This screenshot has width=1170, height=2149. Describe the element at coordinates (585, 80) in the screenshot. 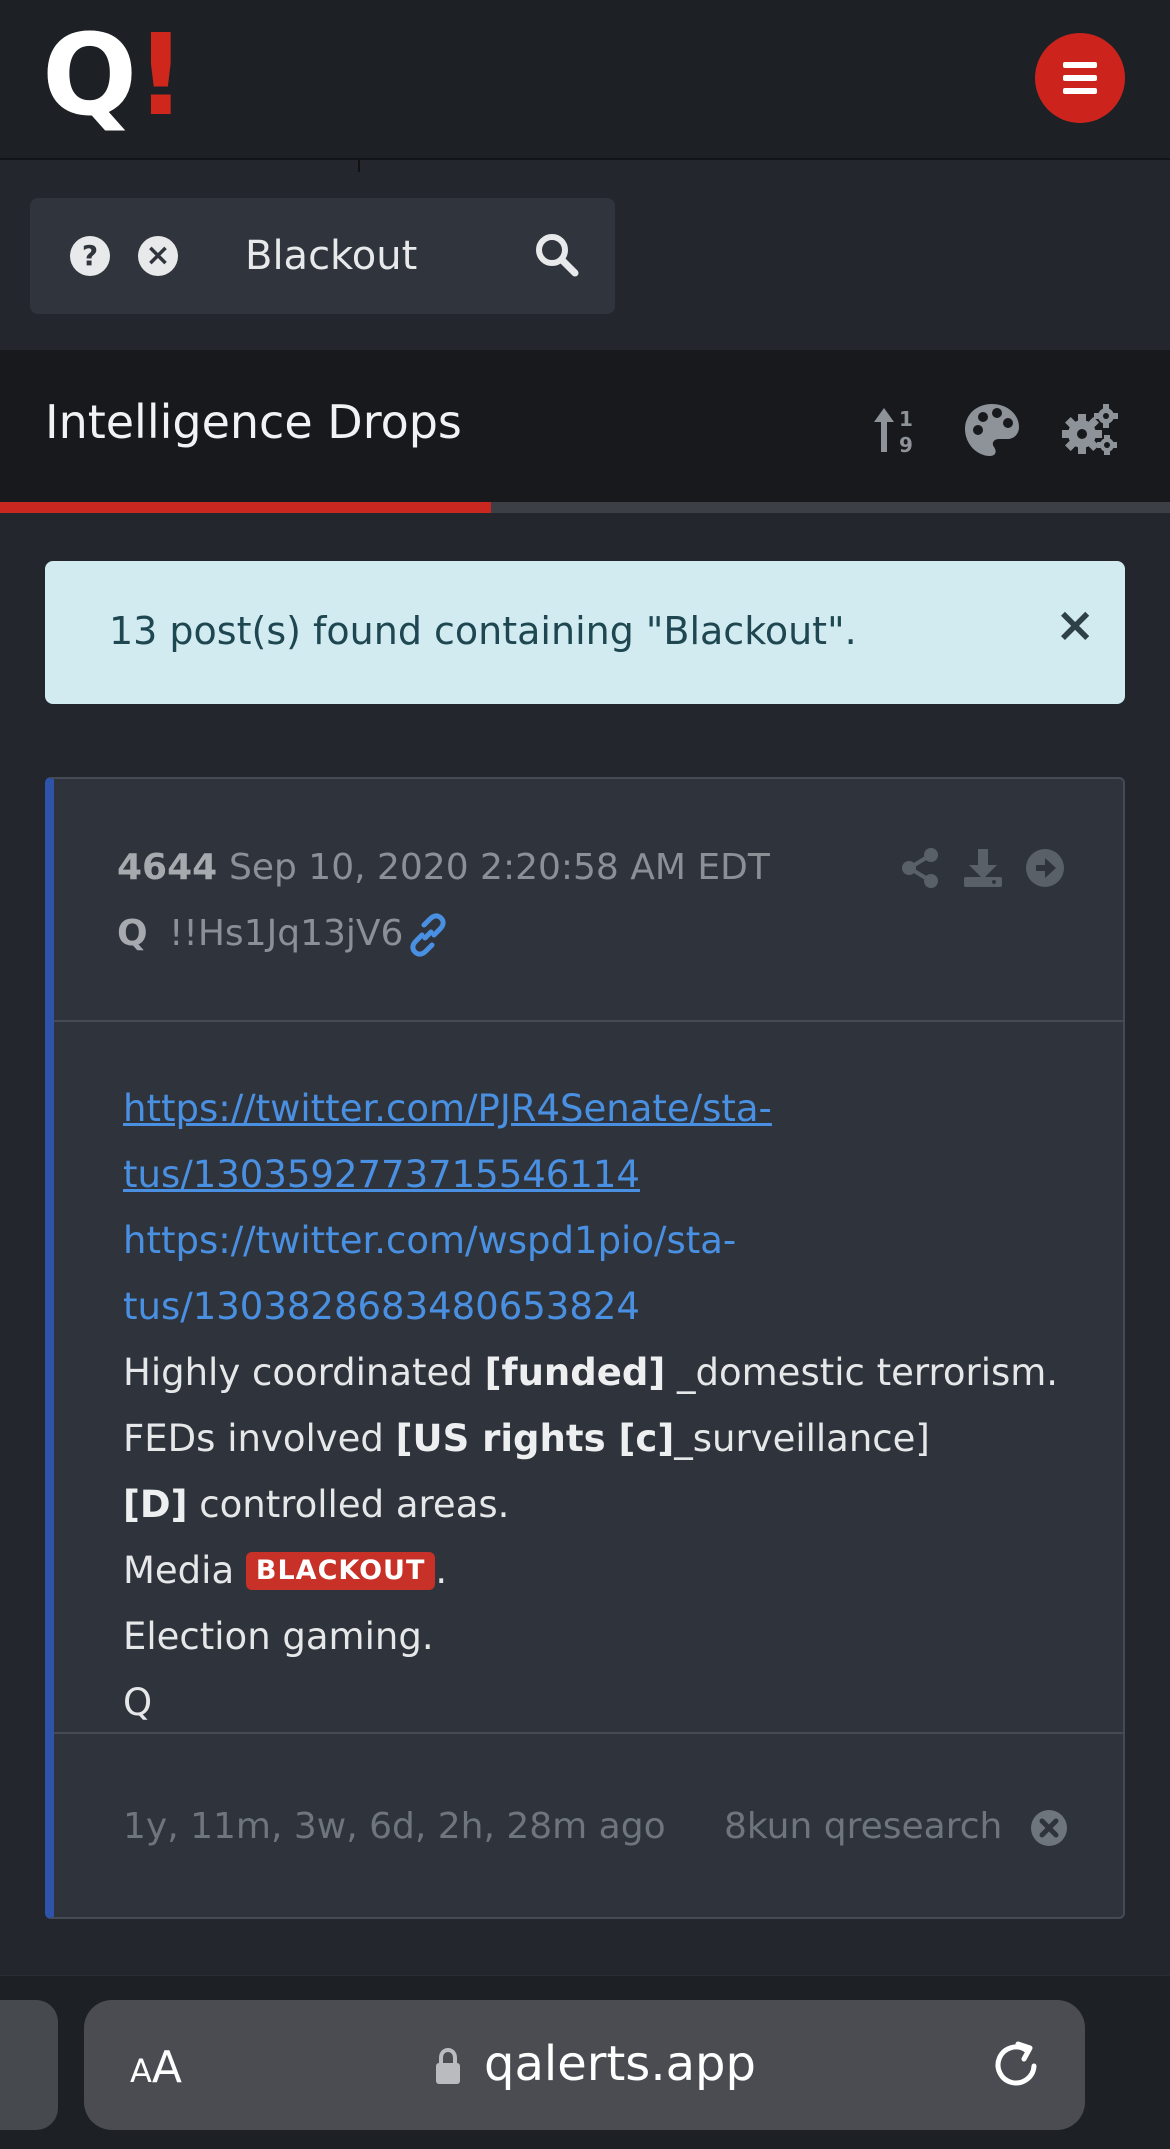

I see `top-bar: Q !` at that location.